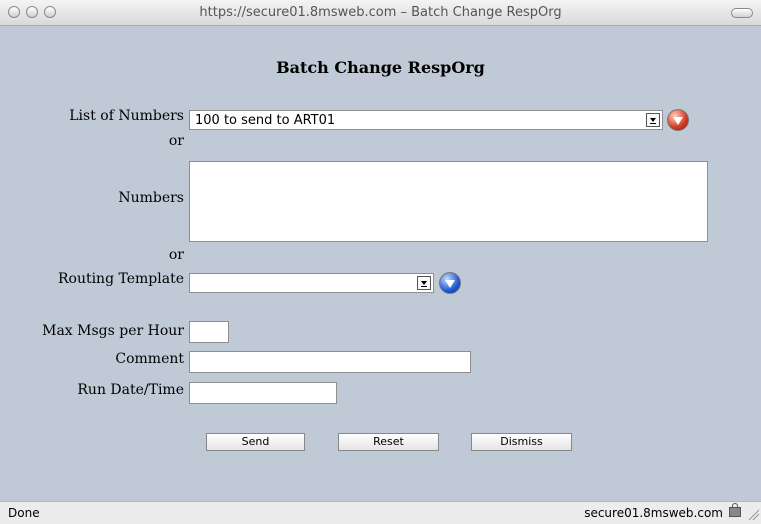 The height and width of the screenshot is (524, 761). I want to click on lock-icon, so click(735, 510).